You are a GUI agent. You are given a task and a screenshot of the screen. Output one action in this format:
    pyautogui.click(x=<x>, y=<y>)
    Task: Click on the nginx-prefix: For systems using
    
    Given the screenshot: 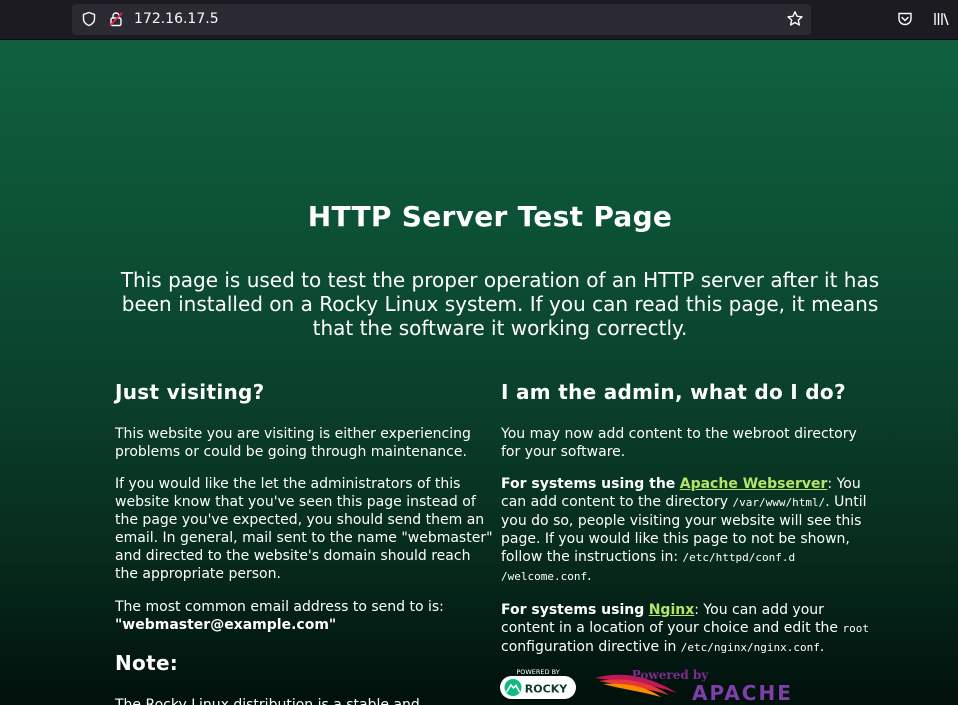 What is the action you would take?
    pyautogui.click(x=573, y=610)
    